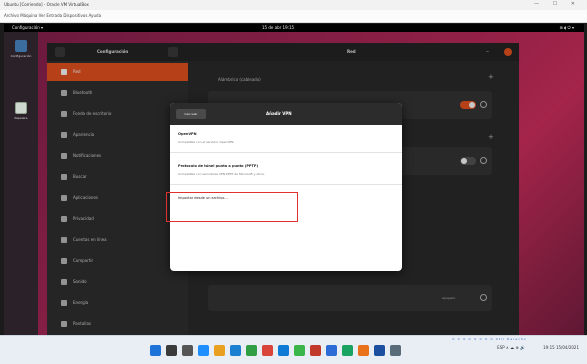 This screenshot has width=587, height=364. What do you see at coordinates (235, 350) in the screenshot?
I see `edge-icon` at bounding box center [235, 350].